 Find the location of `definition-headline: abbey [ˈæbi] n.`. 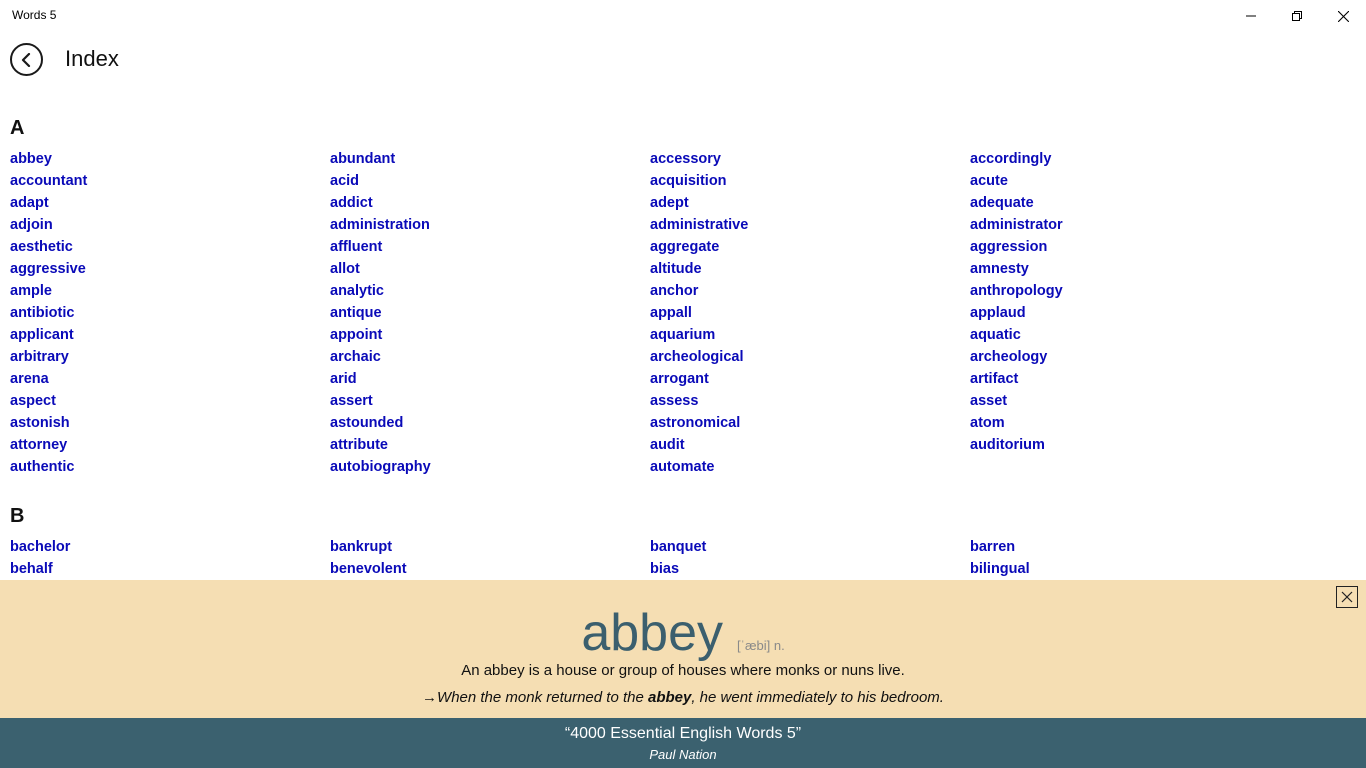

definition-headline: abbey [ˈæbi] n. is located at coordinates (683, 633).